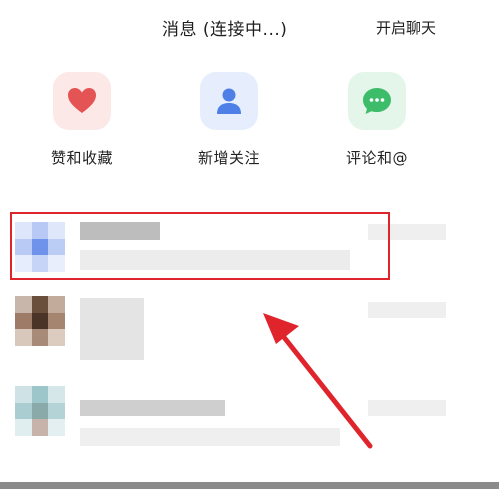  I want to click on comments-and-mentions-button: 评论和@, so click(377, 122).